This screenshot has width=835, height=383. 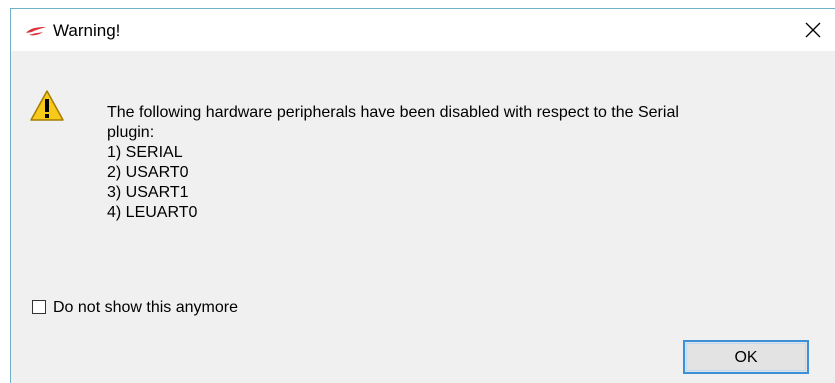 What do you see at coordinates (423, 30) in the screenshot?
I see `title-bar: Warning!` at bounding box center [423, 30].